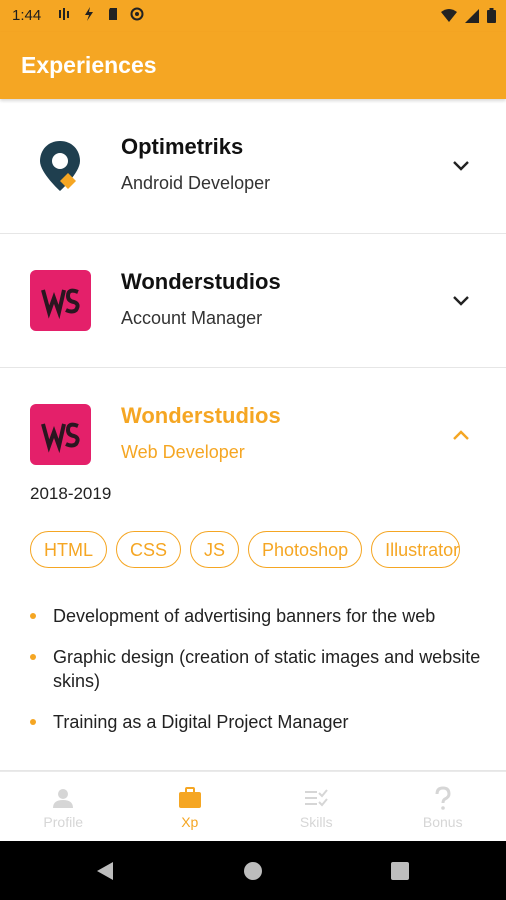  I want to click on at-sign-icon, so click(137, 14).